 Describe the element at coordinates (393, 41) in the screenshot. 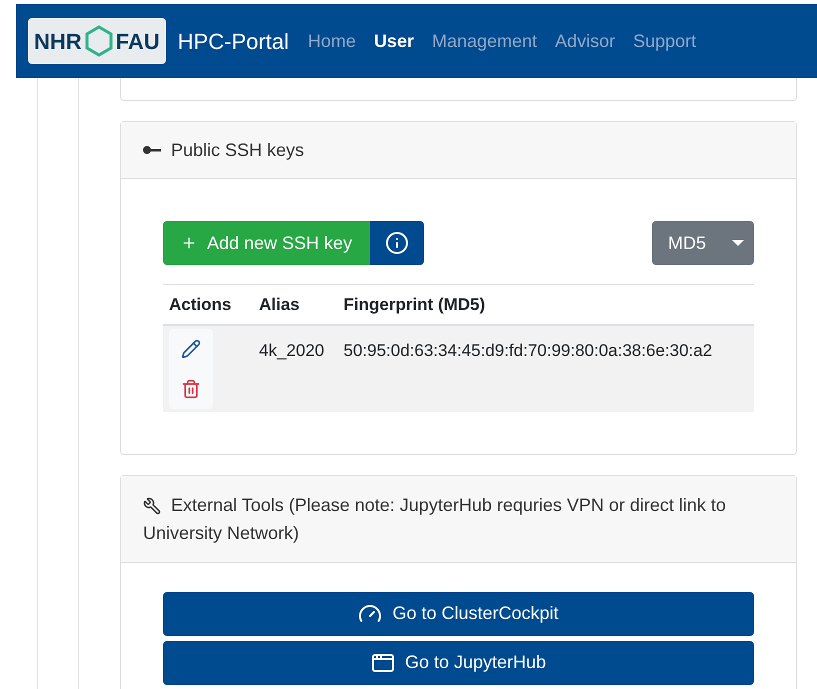

I see `nav-link: User` at that location.